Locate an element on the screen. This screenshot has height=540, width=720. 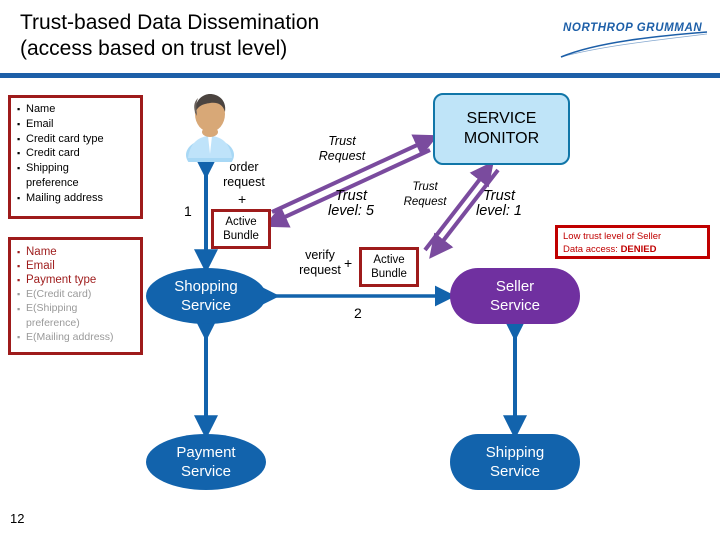
list-item: E(Credit card) is located at coordinates (76, 294).